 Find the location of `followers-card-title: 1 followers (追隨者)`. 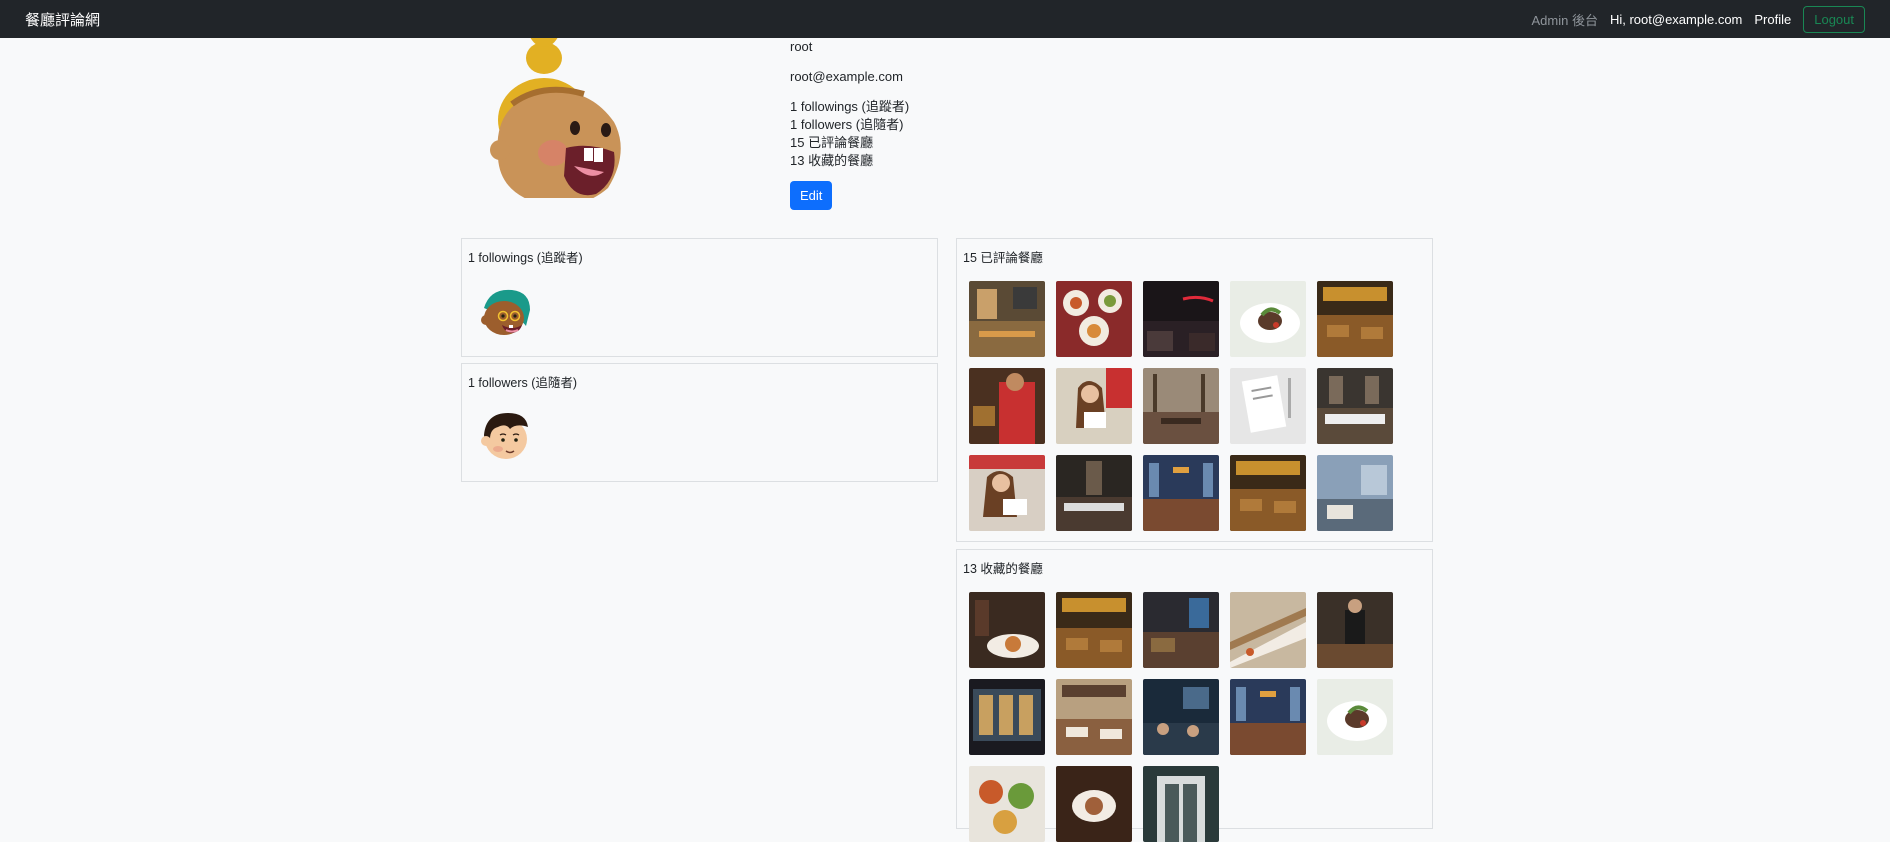

followers-card-title: 1 followers (追隨者) is located at coordinates (523, 383).